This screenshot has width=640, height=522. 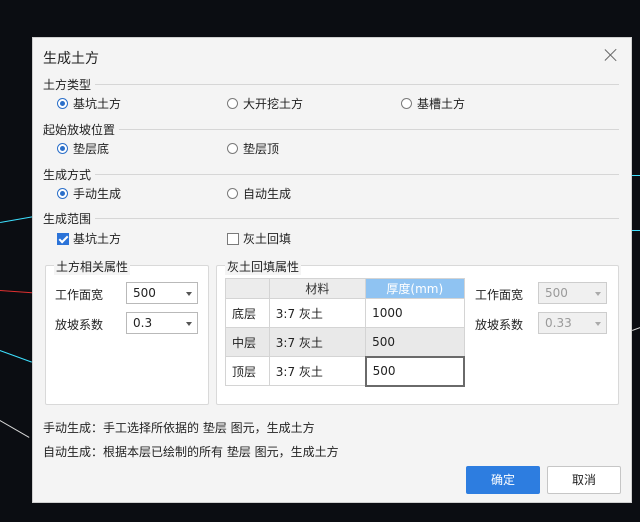 What do you see at coordinates (503, 480) in the screenshot?
I see `ok-button: 确定` at bounding box center [503, 480].